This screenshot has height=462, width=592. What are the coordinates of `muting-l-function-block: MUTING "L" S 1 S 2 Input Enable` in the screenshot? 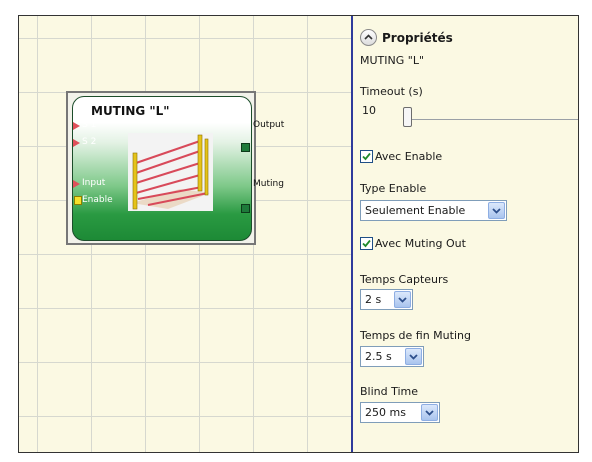 It's located at (162, 168).